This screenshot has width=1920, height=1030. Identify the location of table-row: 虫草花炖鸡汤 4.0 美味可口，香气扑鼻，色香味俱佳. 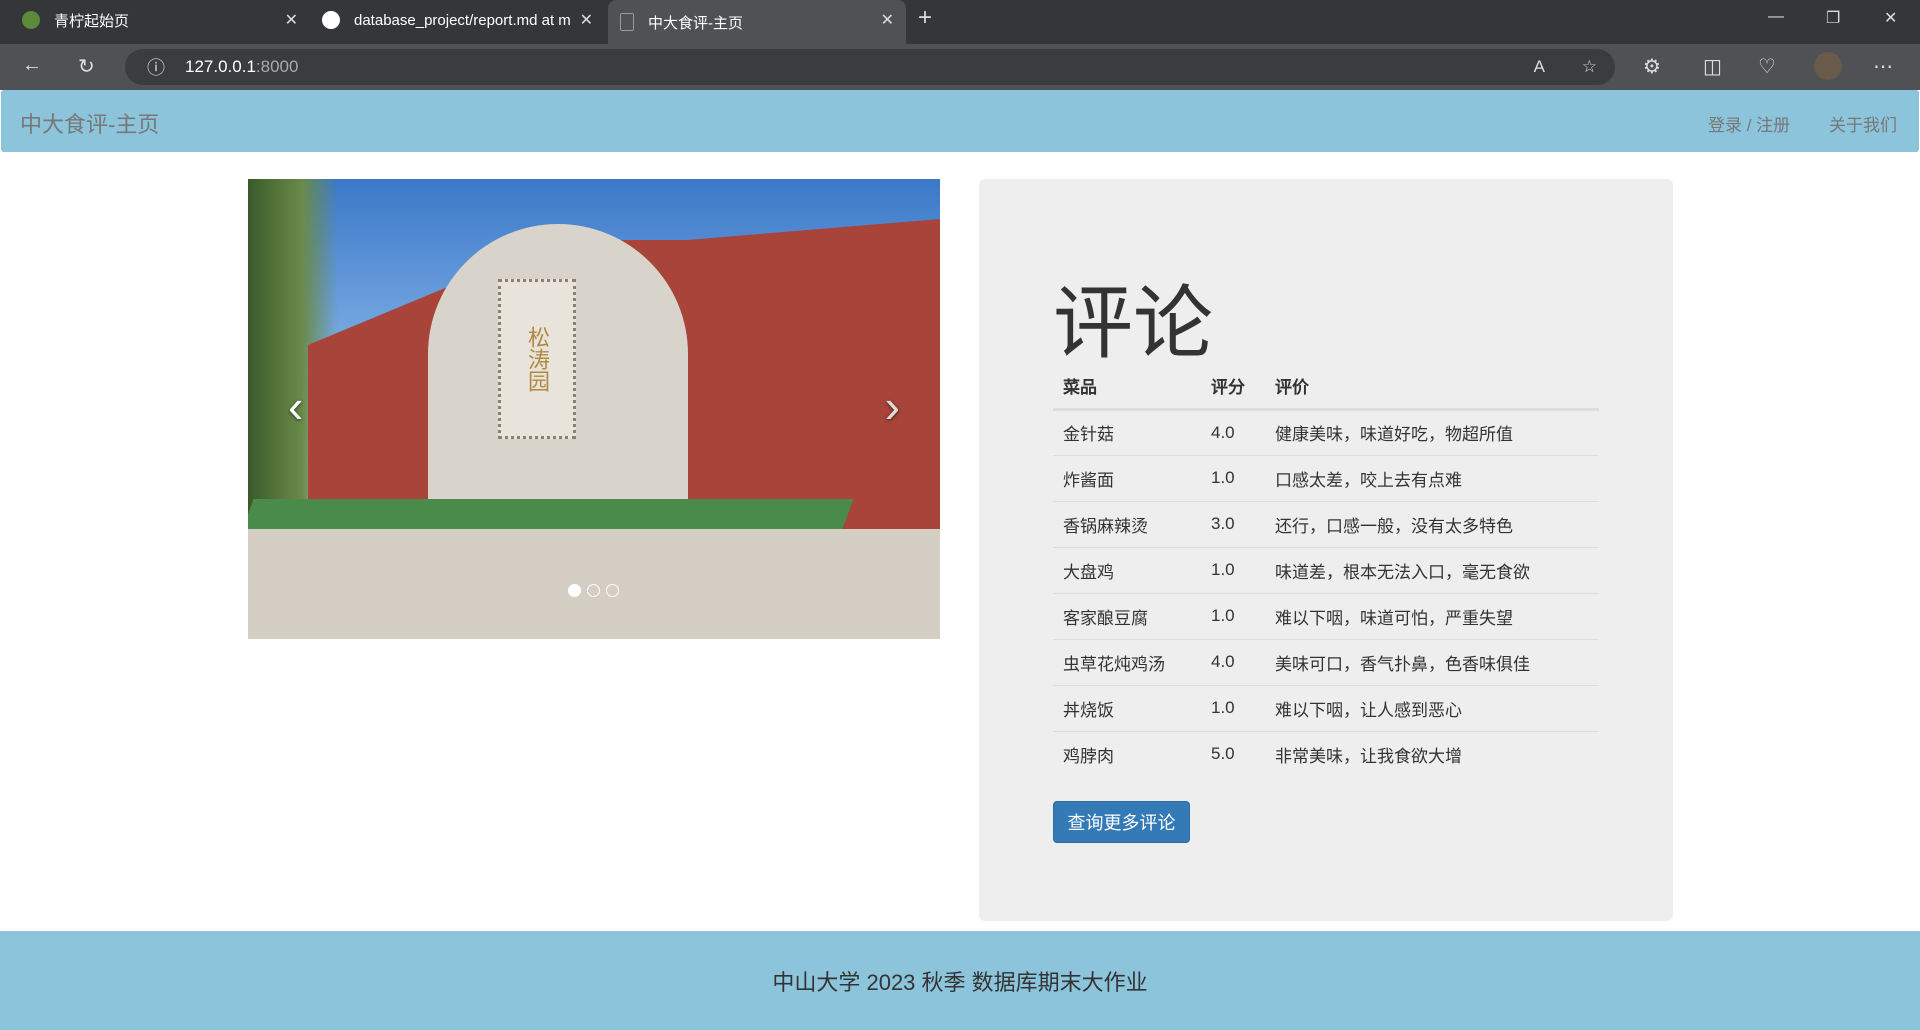
(1326, 661).